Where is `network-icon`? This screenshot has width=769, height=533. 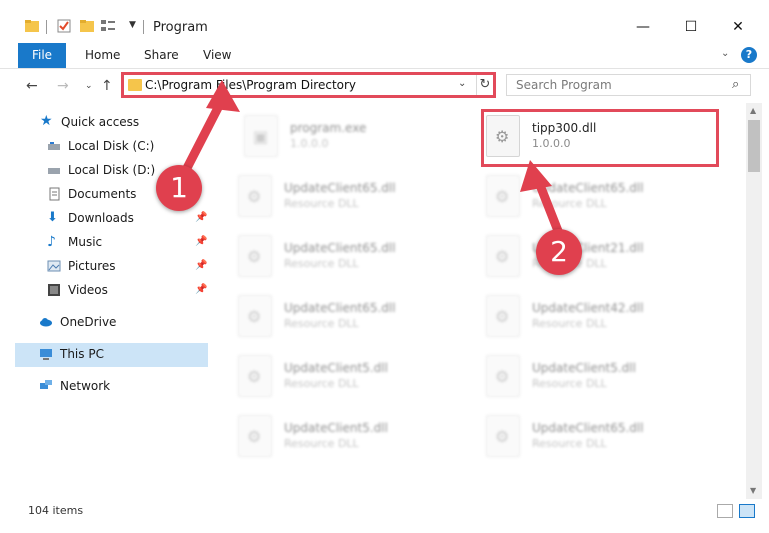 network-icon is located at coordinates (46, 384).